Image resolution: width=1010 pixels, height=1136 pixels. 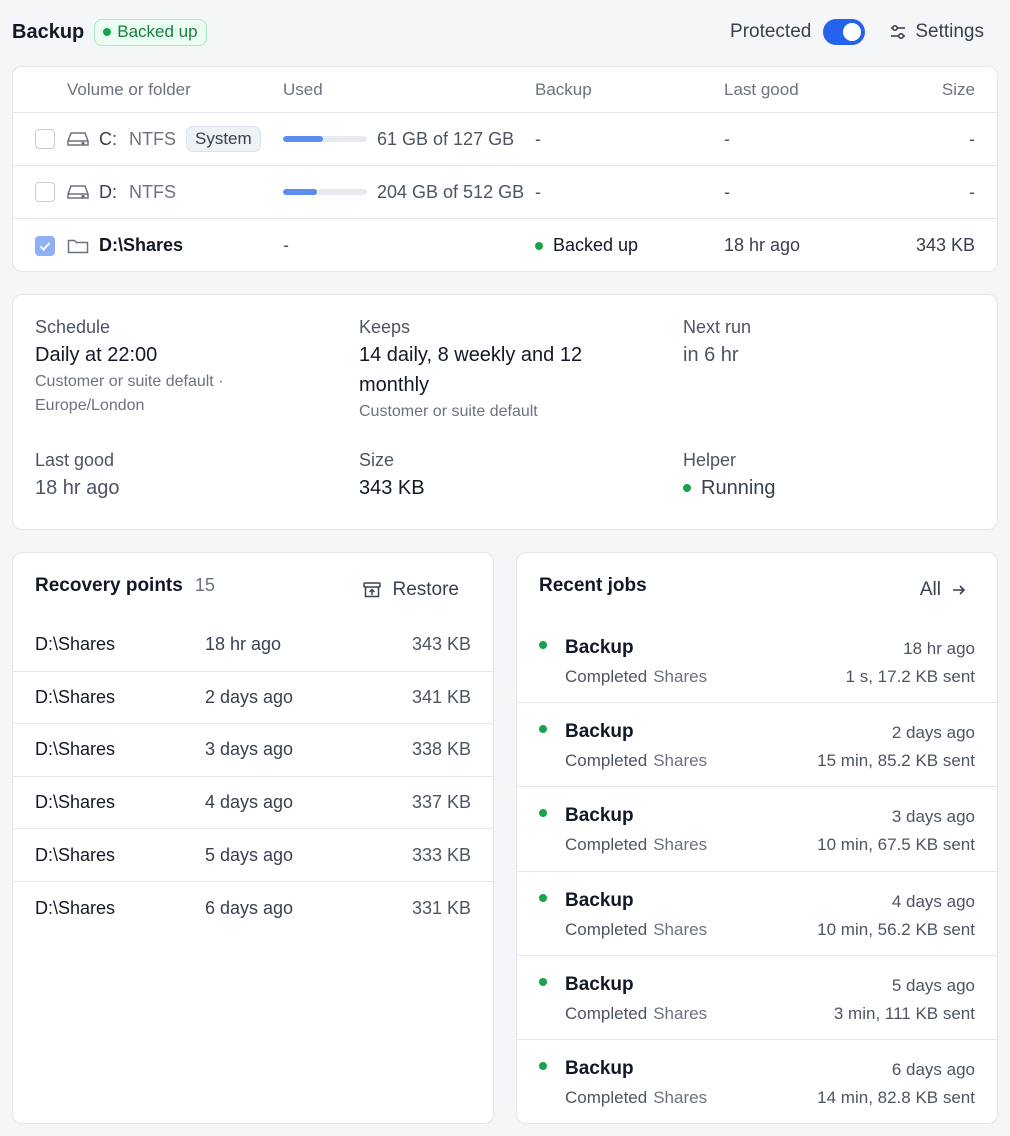 I want to click on job-detail: 10 min, 67.5 KB sent, so click(x=896, y=845).